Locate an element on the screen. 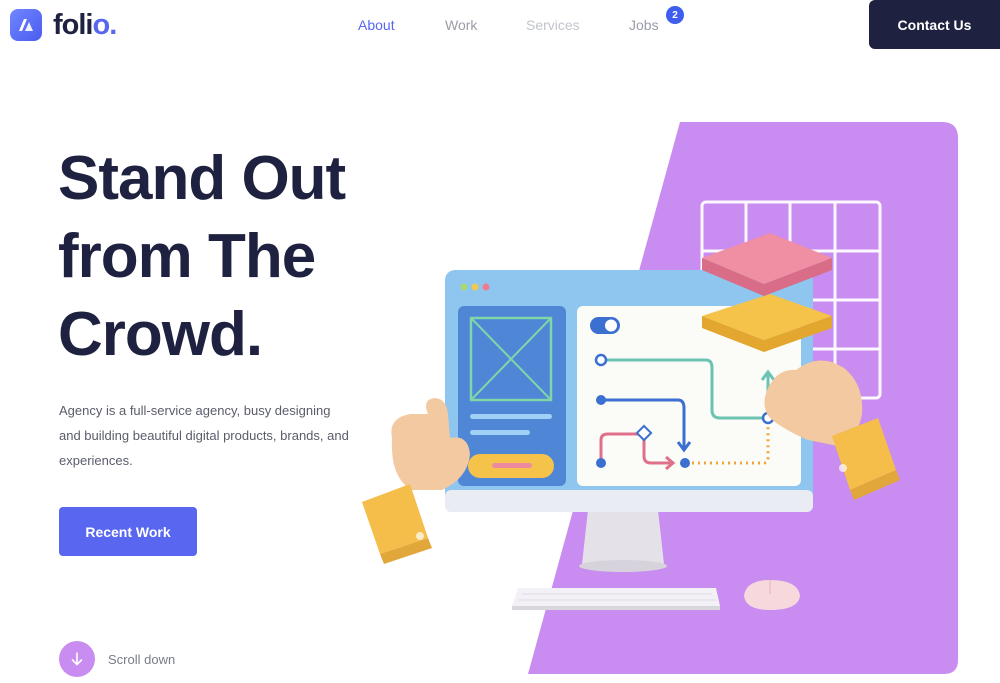  nav-link-jobs: Jobs is located at coordinates (644, 25).